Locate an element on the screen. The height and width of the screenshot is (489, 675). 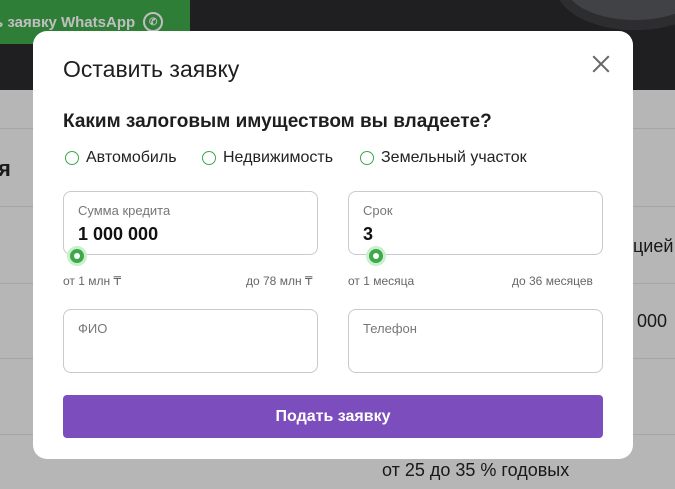
loan-amount-min-hint: от 1 млн ₸ is located at coordinates (92, 281).